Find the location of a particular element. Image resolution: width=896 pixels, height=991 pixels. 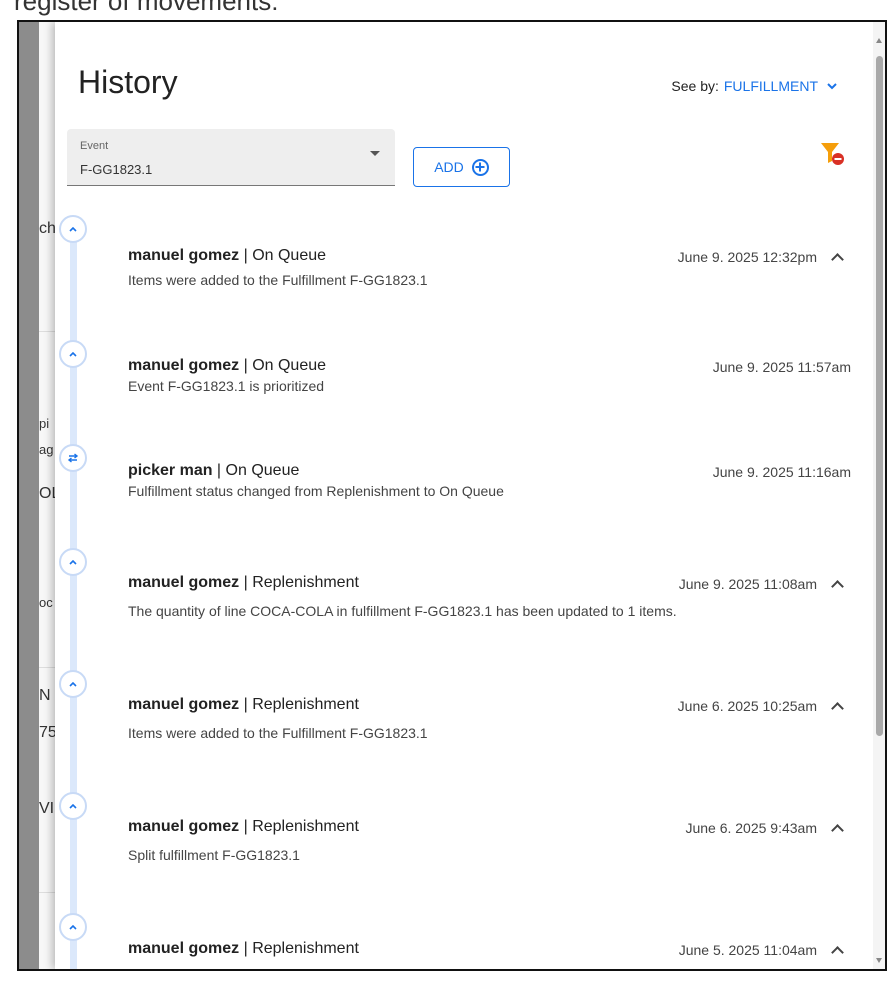

see-by-label: See by: is located at coordinates (695, 86).